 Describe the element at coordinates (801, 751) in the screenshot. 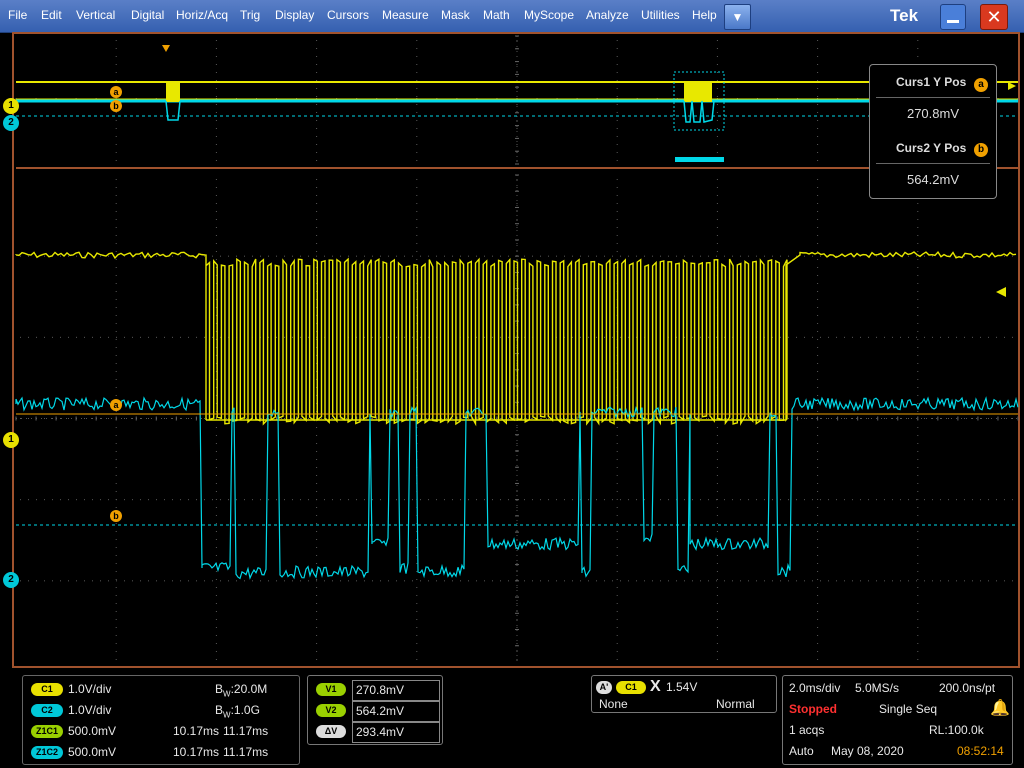

I see `trigger-auto: Auto` at that location.